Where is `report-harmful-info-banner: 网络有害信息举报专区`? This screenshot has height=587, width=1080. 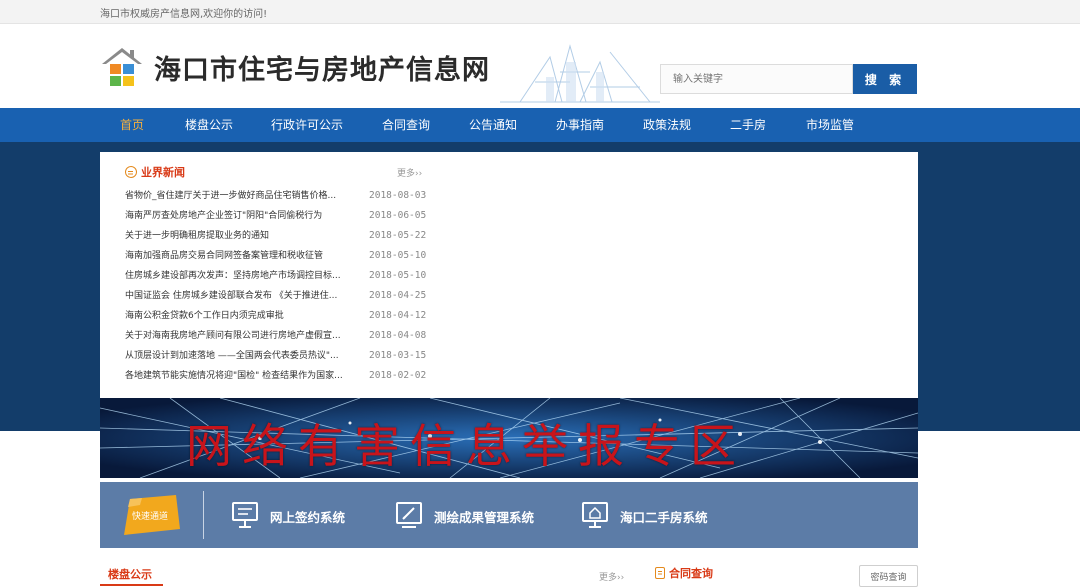
report-harmful-info-banner: 网络有害信息举报专区 is located at coordinates (509, 438).